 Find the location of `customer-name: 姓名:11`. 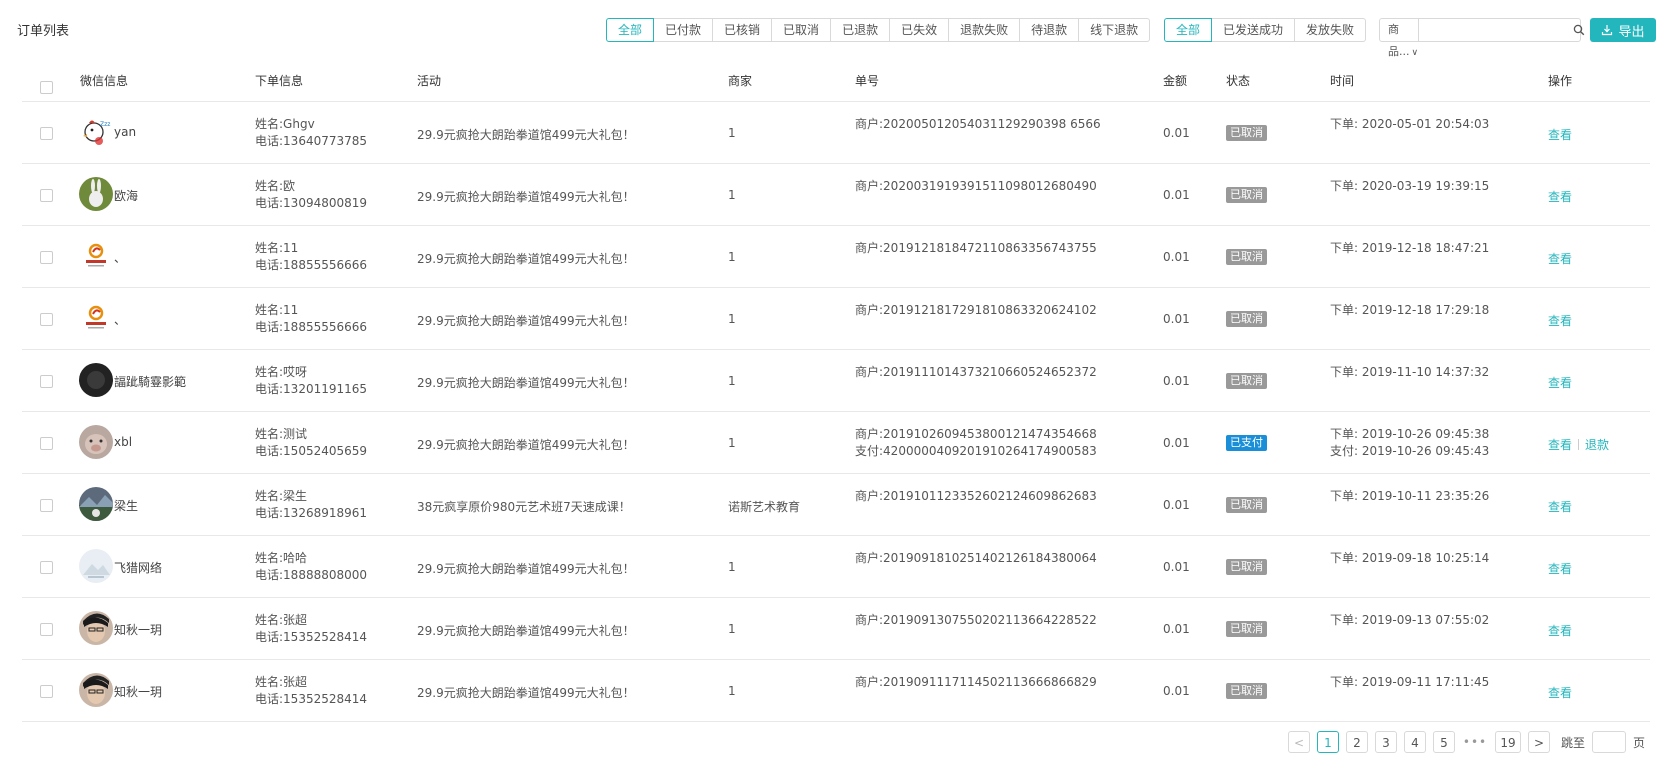

customer-name: 姓名:11 is located at coordinates (277, 248).